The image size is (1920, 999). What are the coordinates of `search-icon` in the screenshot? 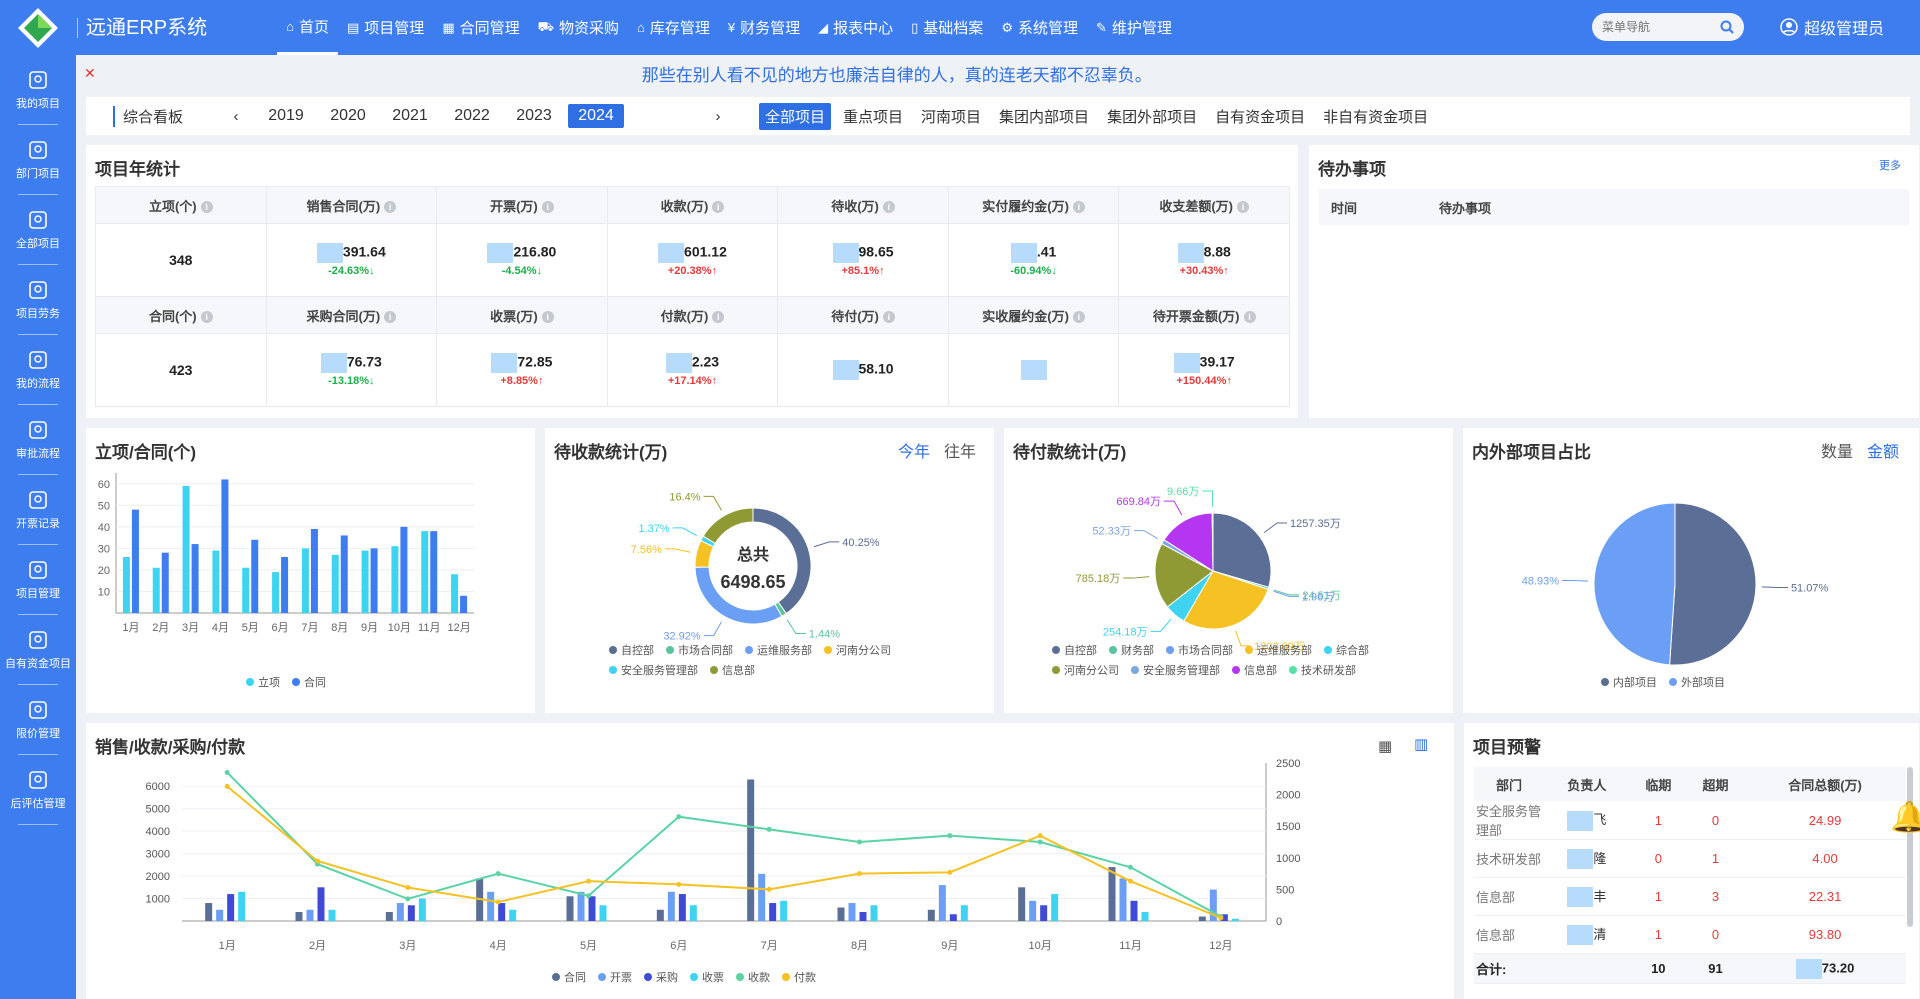 It's located at (1727, 27).